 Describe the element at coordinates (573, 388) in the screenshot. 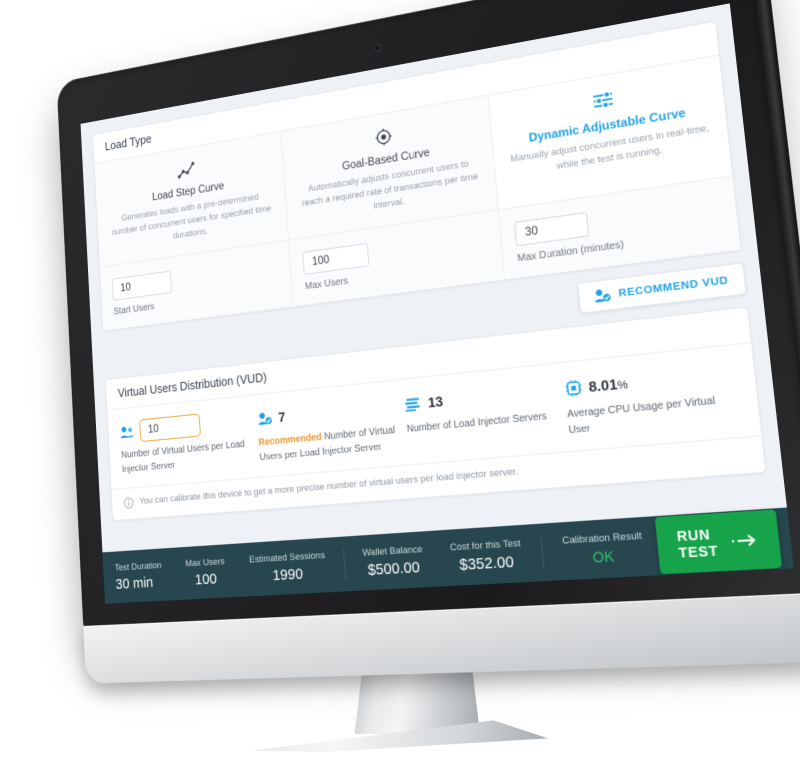

I see `cpu-icon` at that location.